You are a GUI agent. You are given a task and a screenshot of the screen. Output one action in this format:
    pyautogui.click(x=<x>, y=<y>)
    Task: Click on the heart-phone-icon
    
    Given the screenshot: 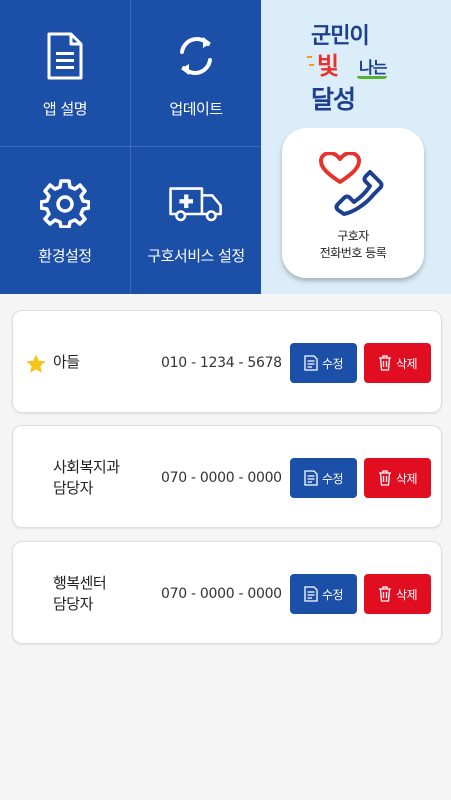 What is the action you would take?
    pyautogui.click(x=353, y=183)
    